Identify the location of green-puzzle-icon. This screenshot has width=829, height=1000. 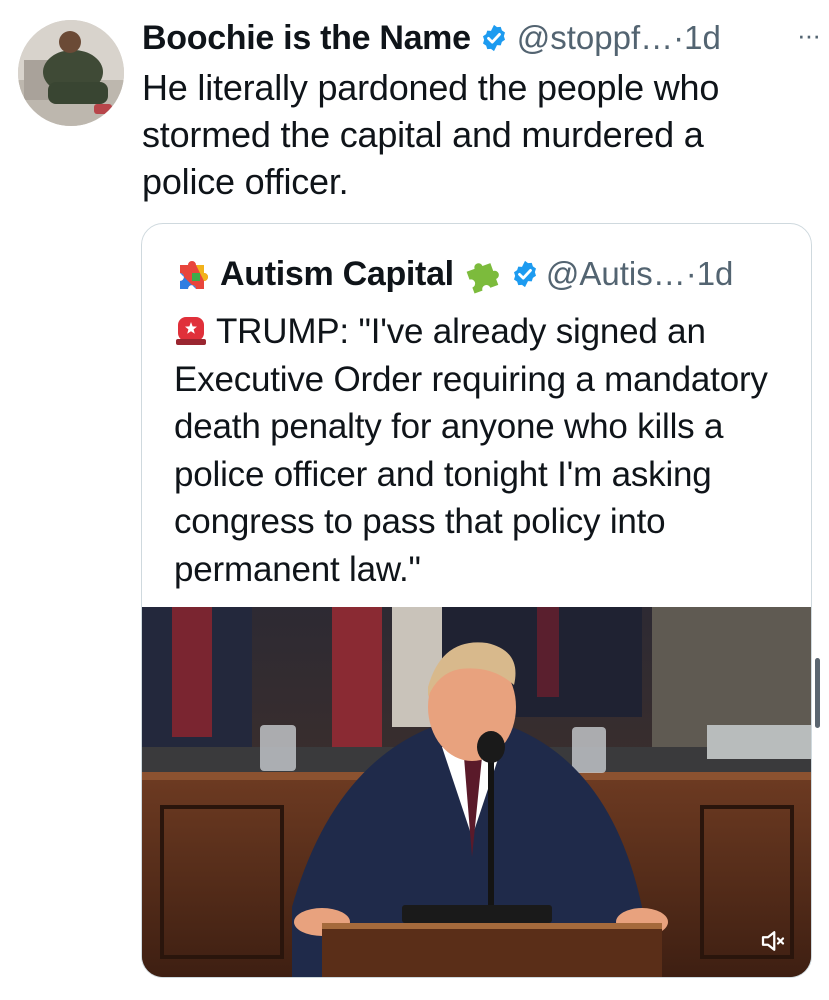
(482, 274).